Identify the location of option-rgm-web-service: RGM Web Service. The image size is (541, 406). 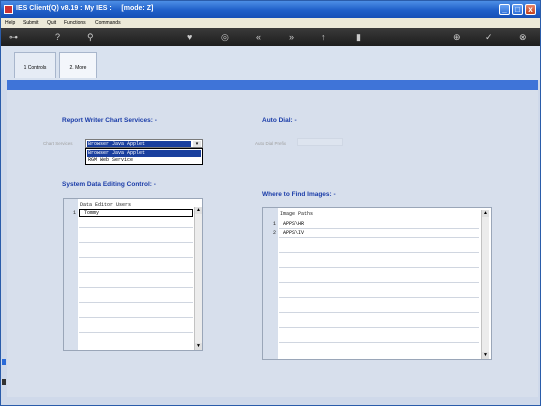
(144, 160).